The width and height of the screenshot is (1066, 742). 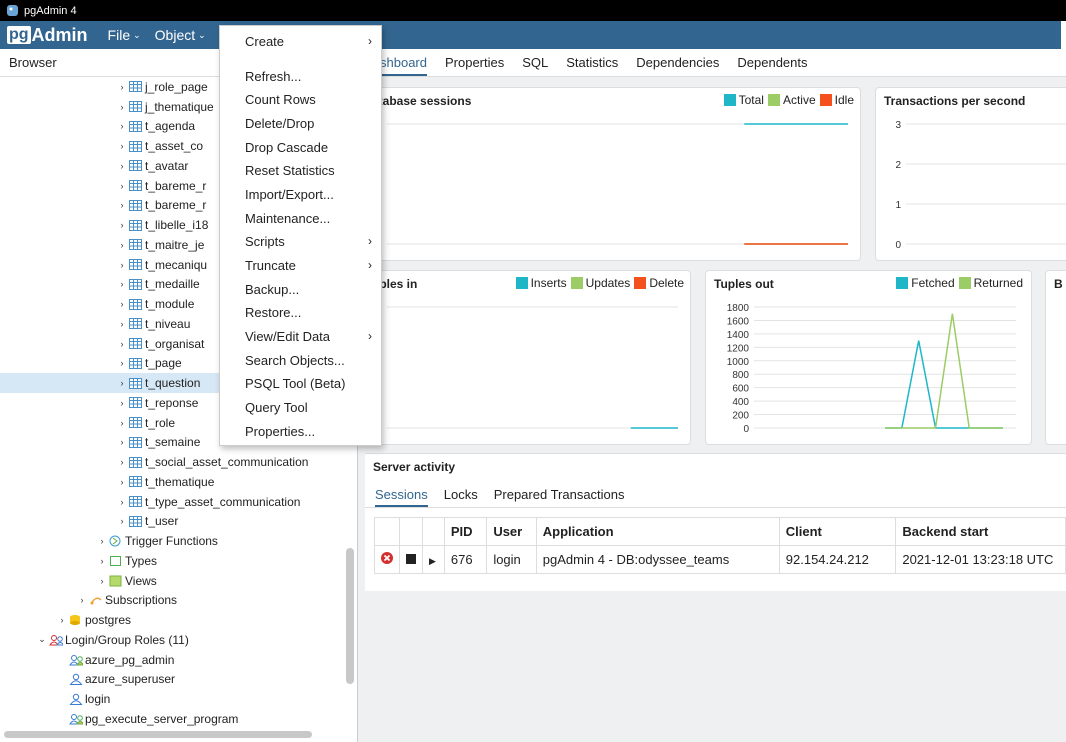 What do you see at coordinates (212, 462) in the screenshot?
I see `tree-item-t-social-asset-communication: › t_social_asset_communication` at bounding box center [212, 462].